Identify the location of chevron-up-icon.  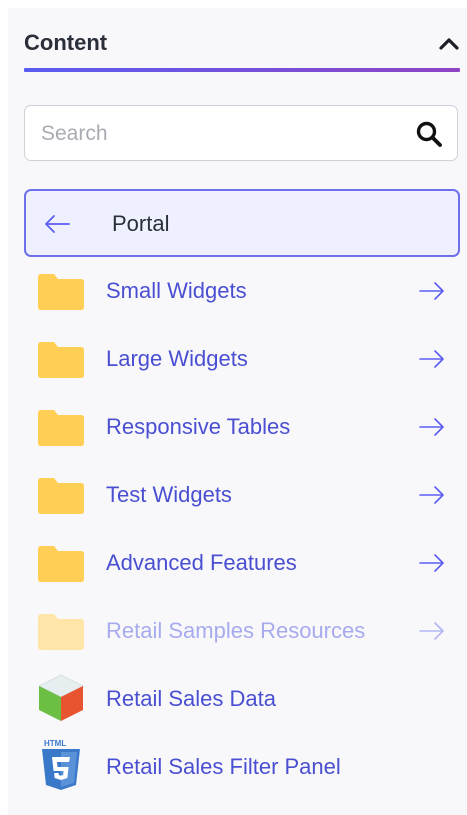
(449, 43).